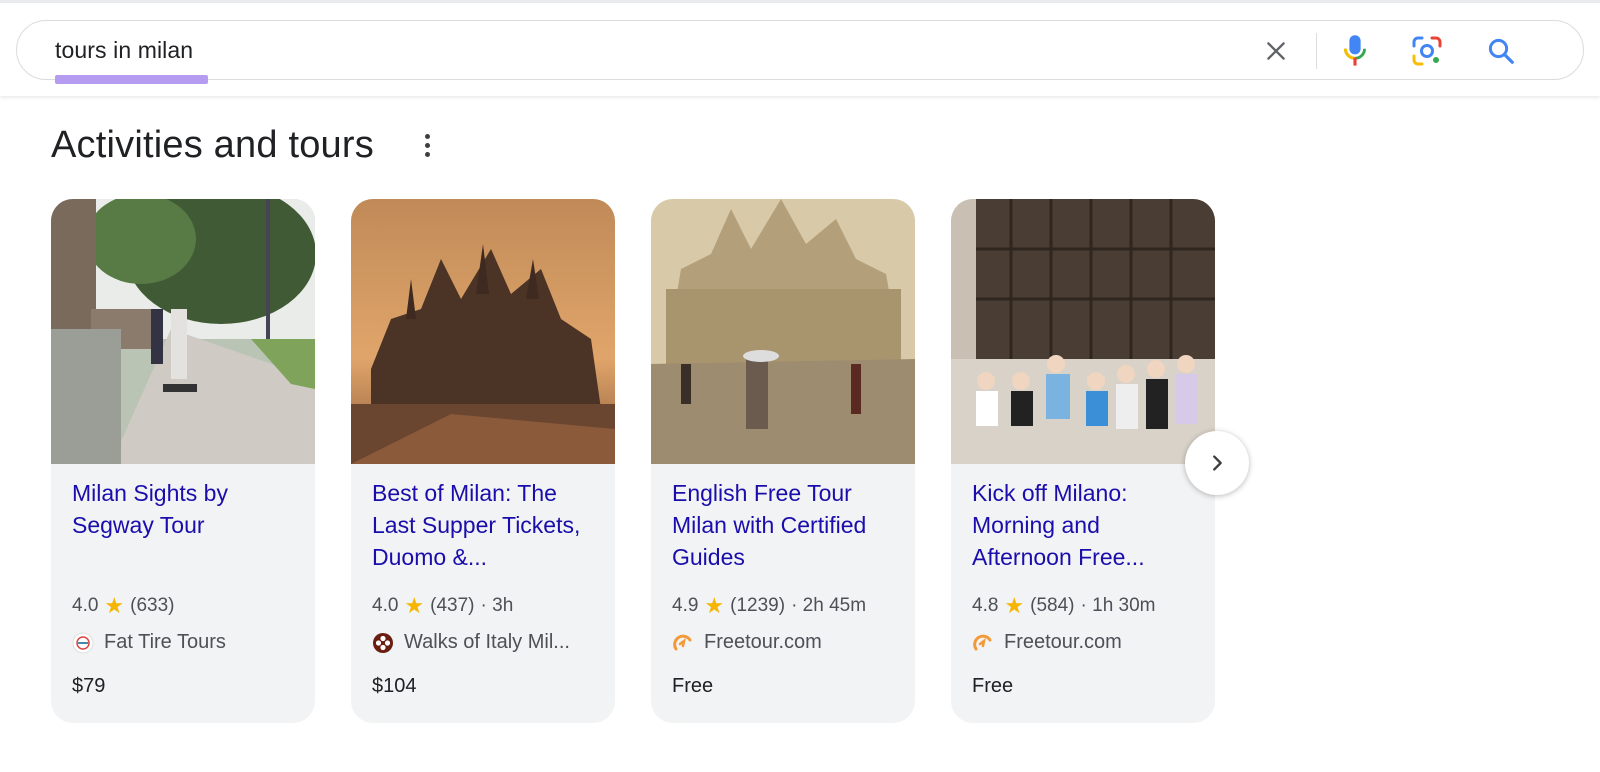 The image size is (1600, 772). Describe the element at coordinates (1052, 605) in the screenshot. I see `review-count: (584)` at that location.